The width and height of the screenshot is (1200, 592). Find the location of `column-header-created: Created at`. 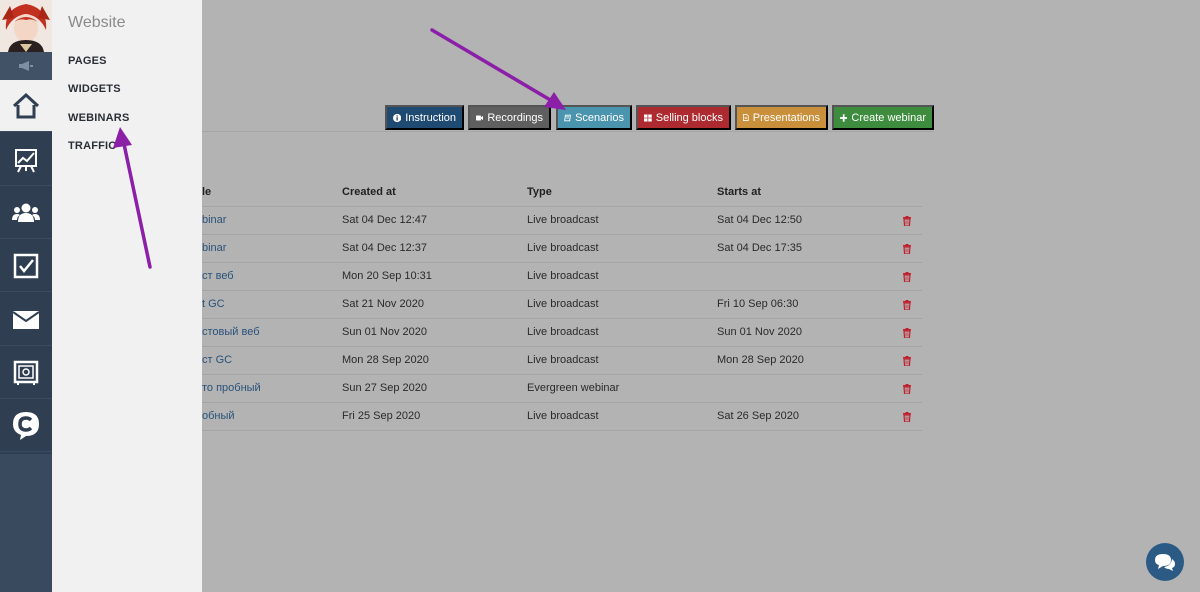

column-header-created: Created at is located at coordinates (369, 192).